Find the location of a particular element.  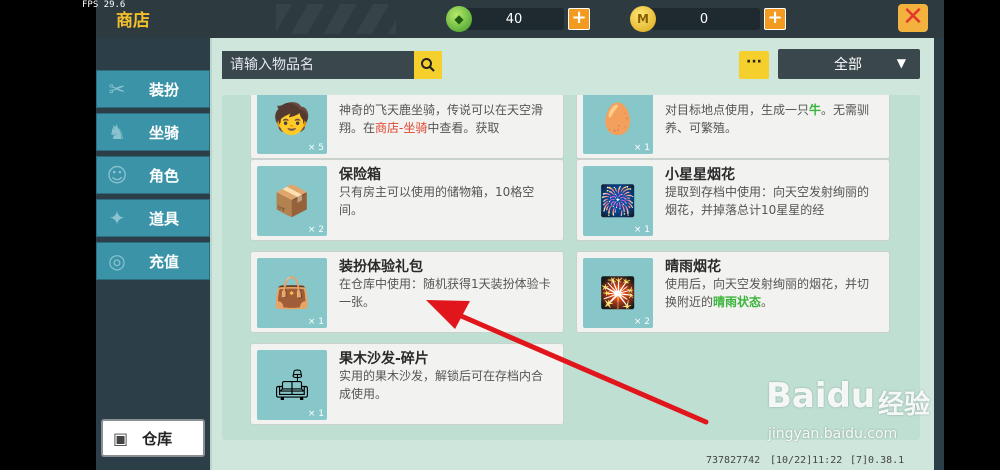

warehouse-label: 仓库 is located at coordinates (157, 438).